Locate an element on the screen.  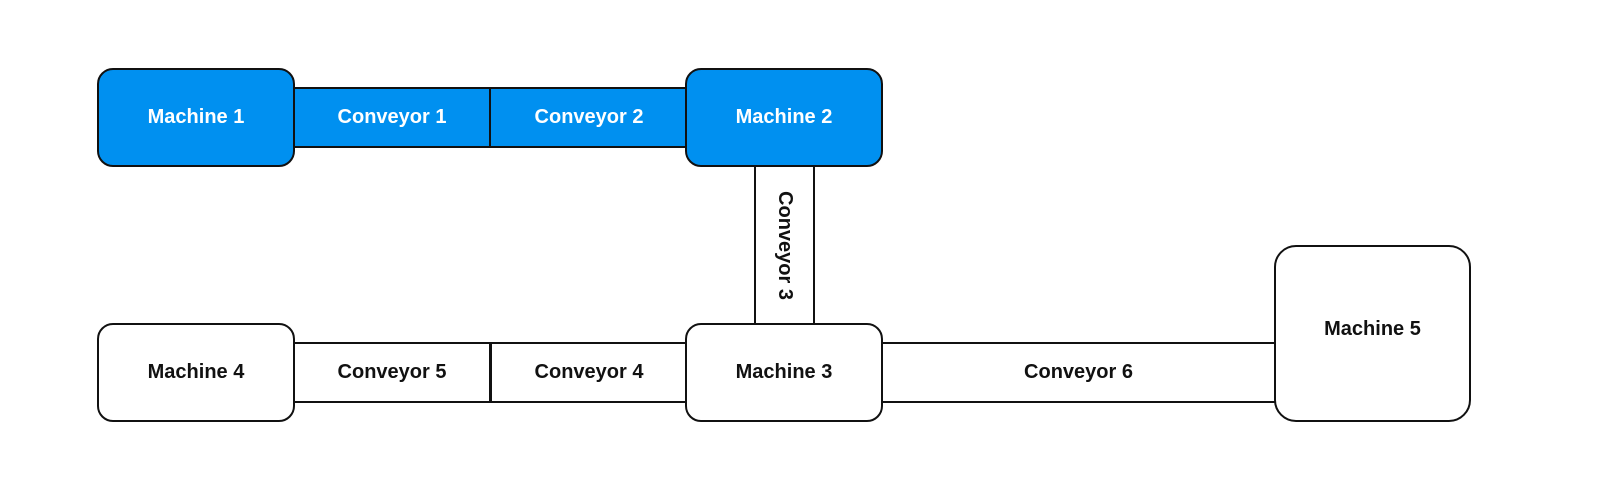
conveyor-1-label: Conveyor 1 is located at coordinates (392, 117).